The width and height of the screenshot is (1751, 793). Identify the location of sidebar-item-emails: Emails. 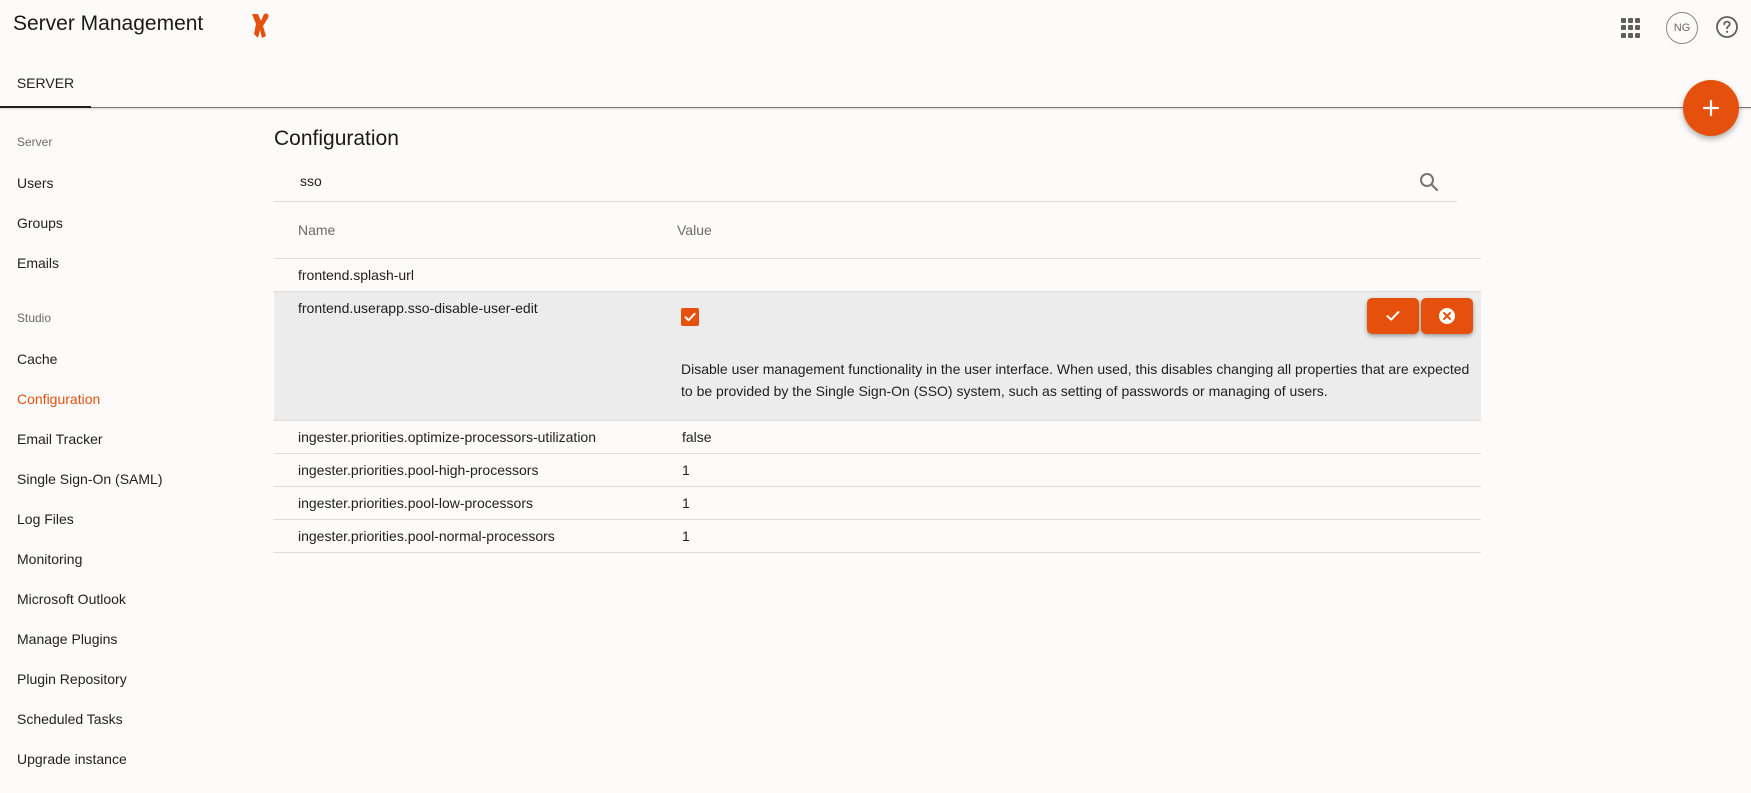
(38, 263).